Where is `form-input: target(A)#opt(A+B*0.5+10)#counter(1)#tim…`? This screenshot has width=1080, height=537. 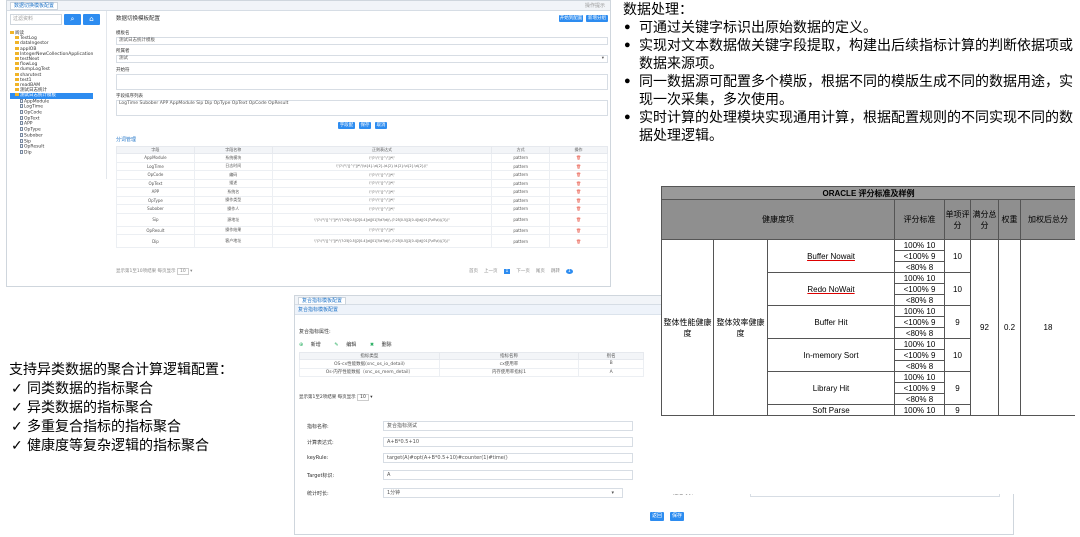
form-input: target(A)#opt(A+B*0.5+10)#counter(1)#tim… is located at coordinates (508, 458).